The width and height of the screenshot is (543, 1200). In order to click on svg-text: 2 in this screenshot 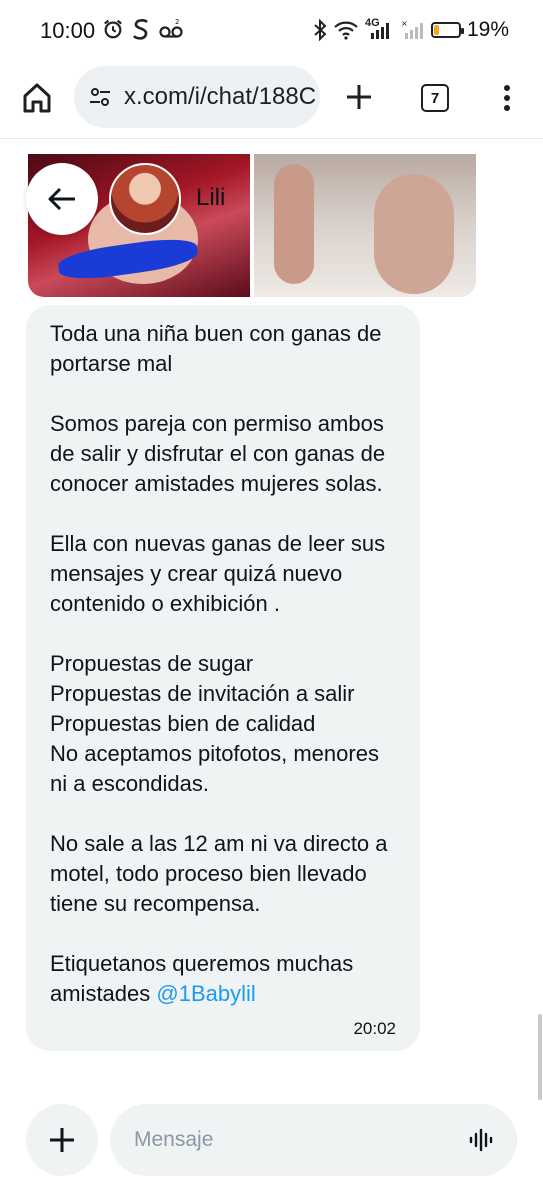, I will do `click(177, 22)`.